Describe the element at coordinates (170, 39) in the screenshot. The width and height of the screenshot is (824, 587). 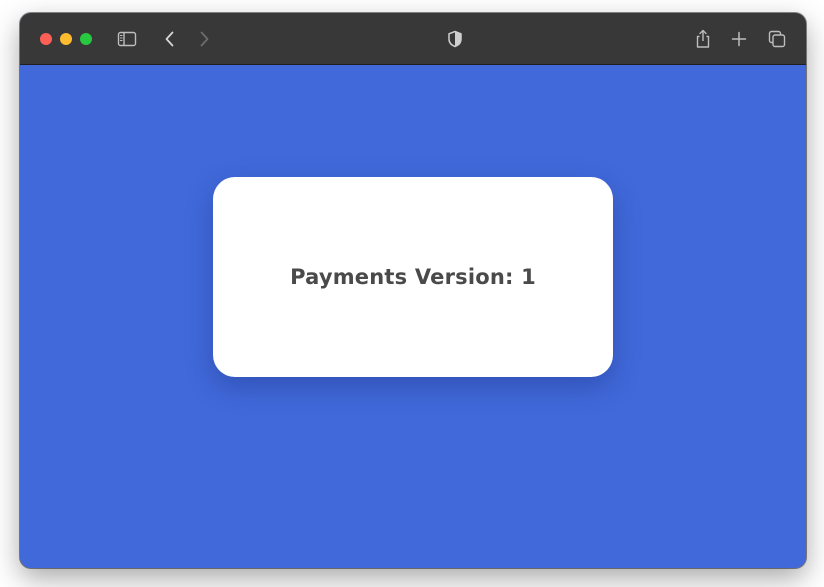
I see `back-chevron-icon` at that location.